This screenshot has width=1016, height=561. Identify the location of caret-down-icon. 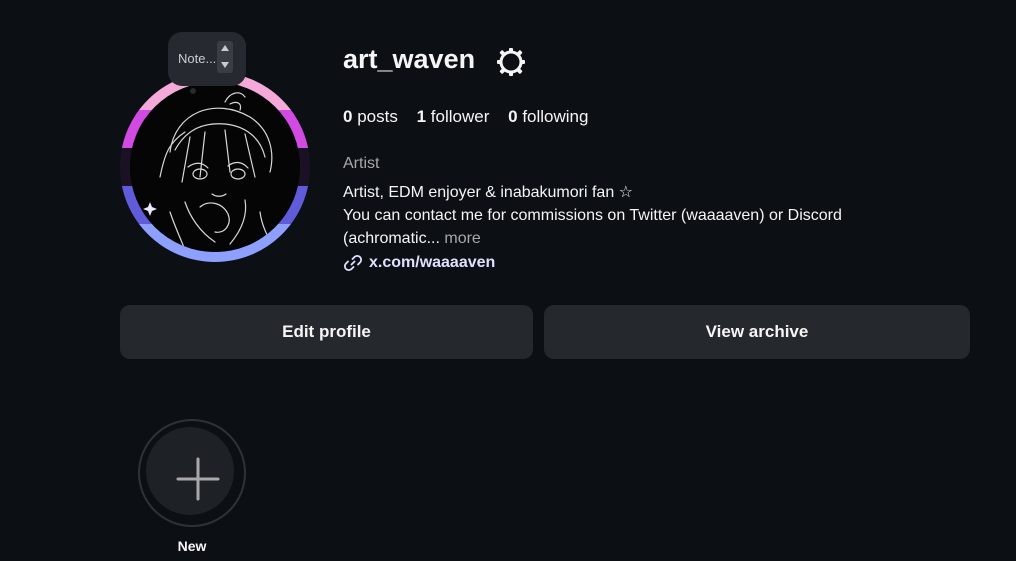
(225, 65).